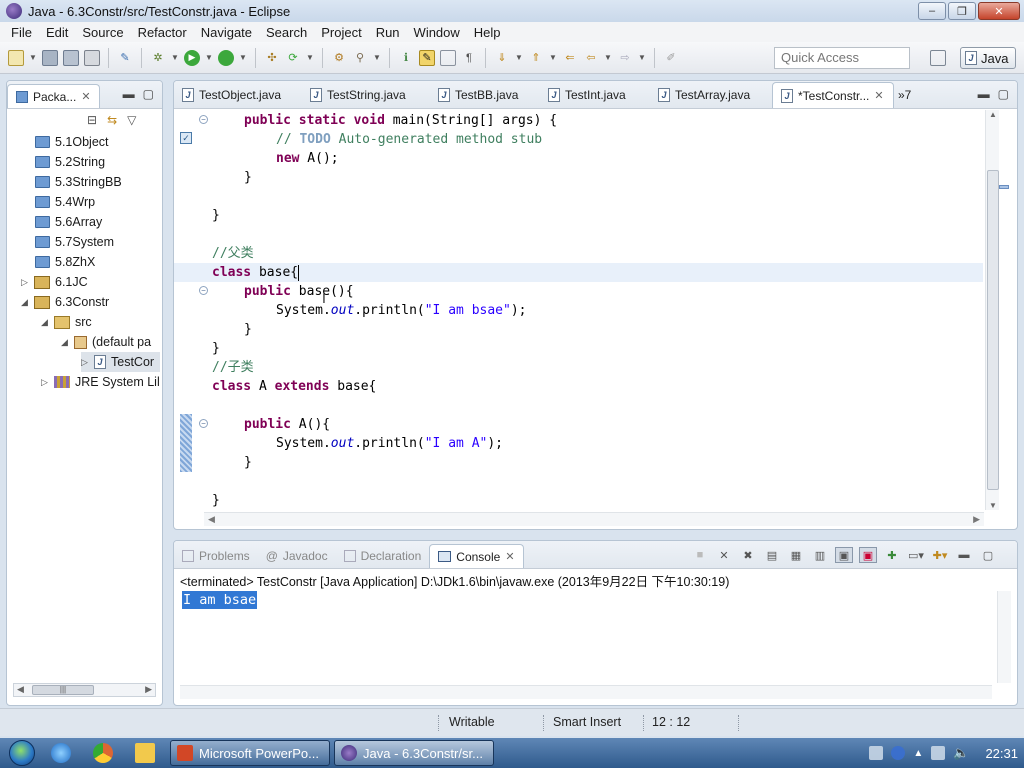  I want to click on tab-package-explorer: Packa... ✕, so click(53, 96).